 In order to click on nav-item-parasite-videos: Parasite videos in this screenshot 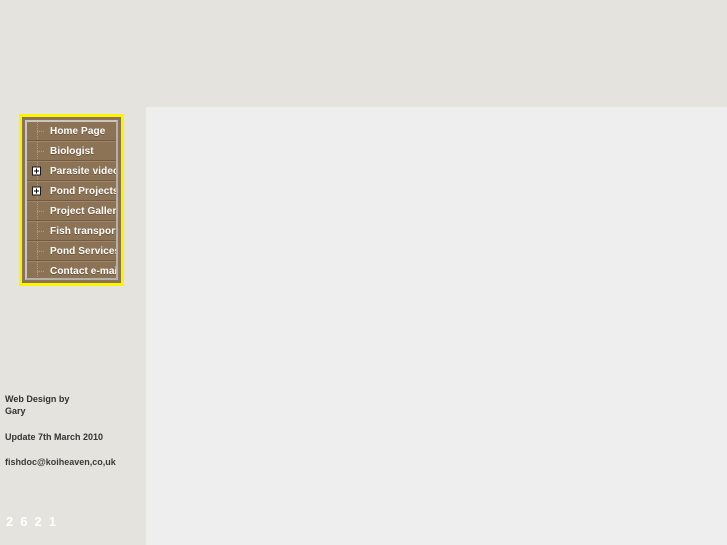, I will do `click(71, 171)`.